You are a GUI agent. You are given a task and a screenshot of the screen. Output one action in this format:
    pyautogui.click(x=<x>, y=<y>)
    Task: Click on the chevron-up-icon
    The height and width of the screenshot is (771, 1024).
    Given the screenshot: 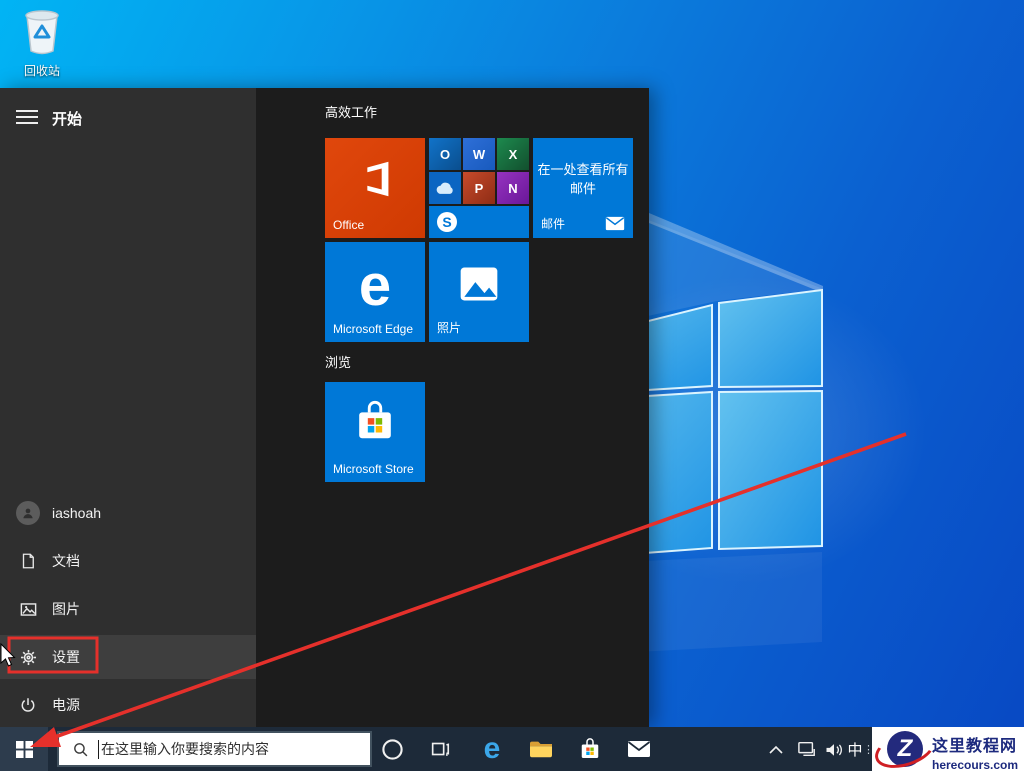 What is the action you would take?
    pyautogui.click(x=776, y=749)
    